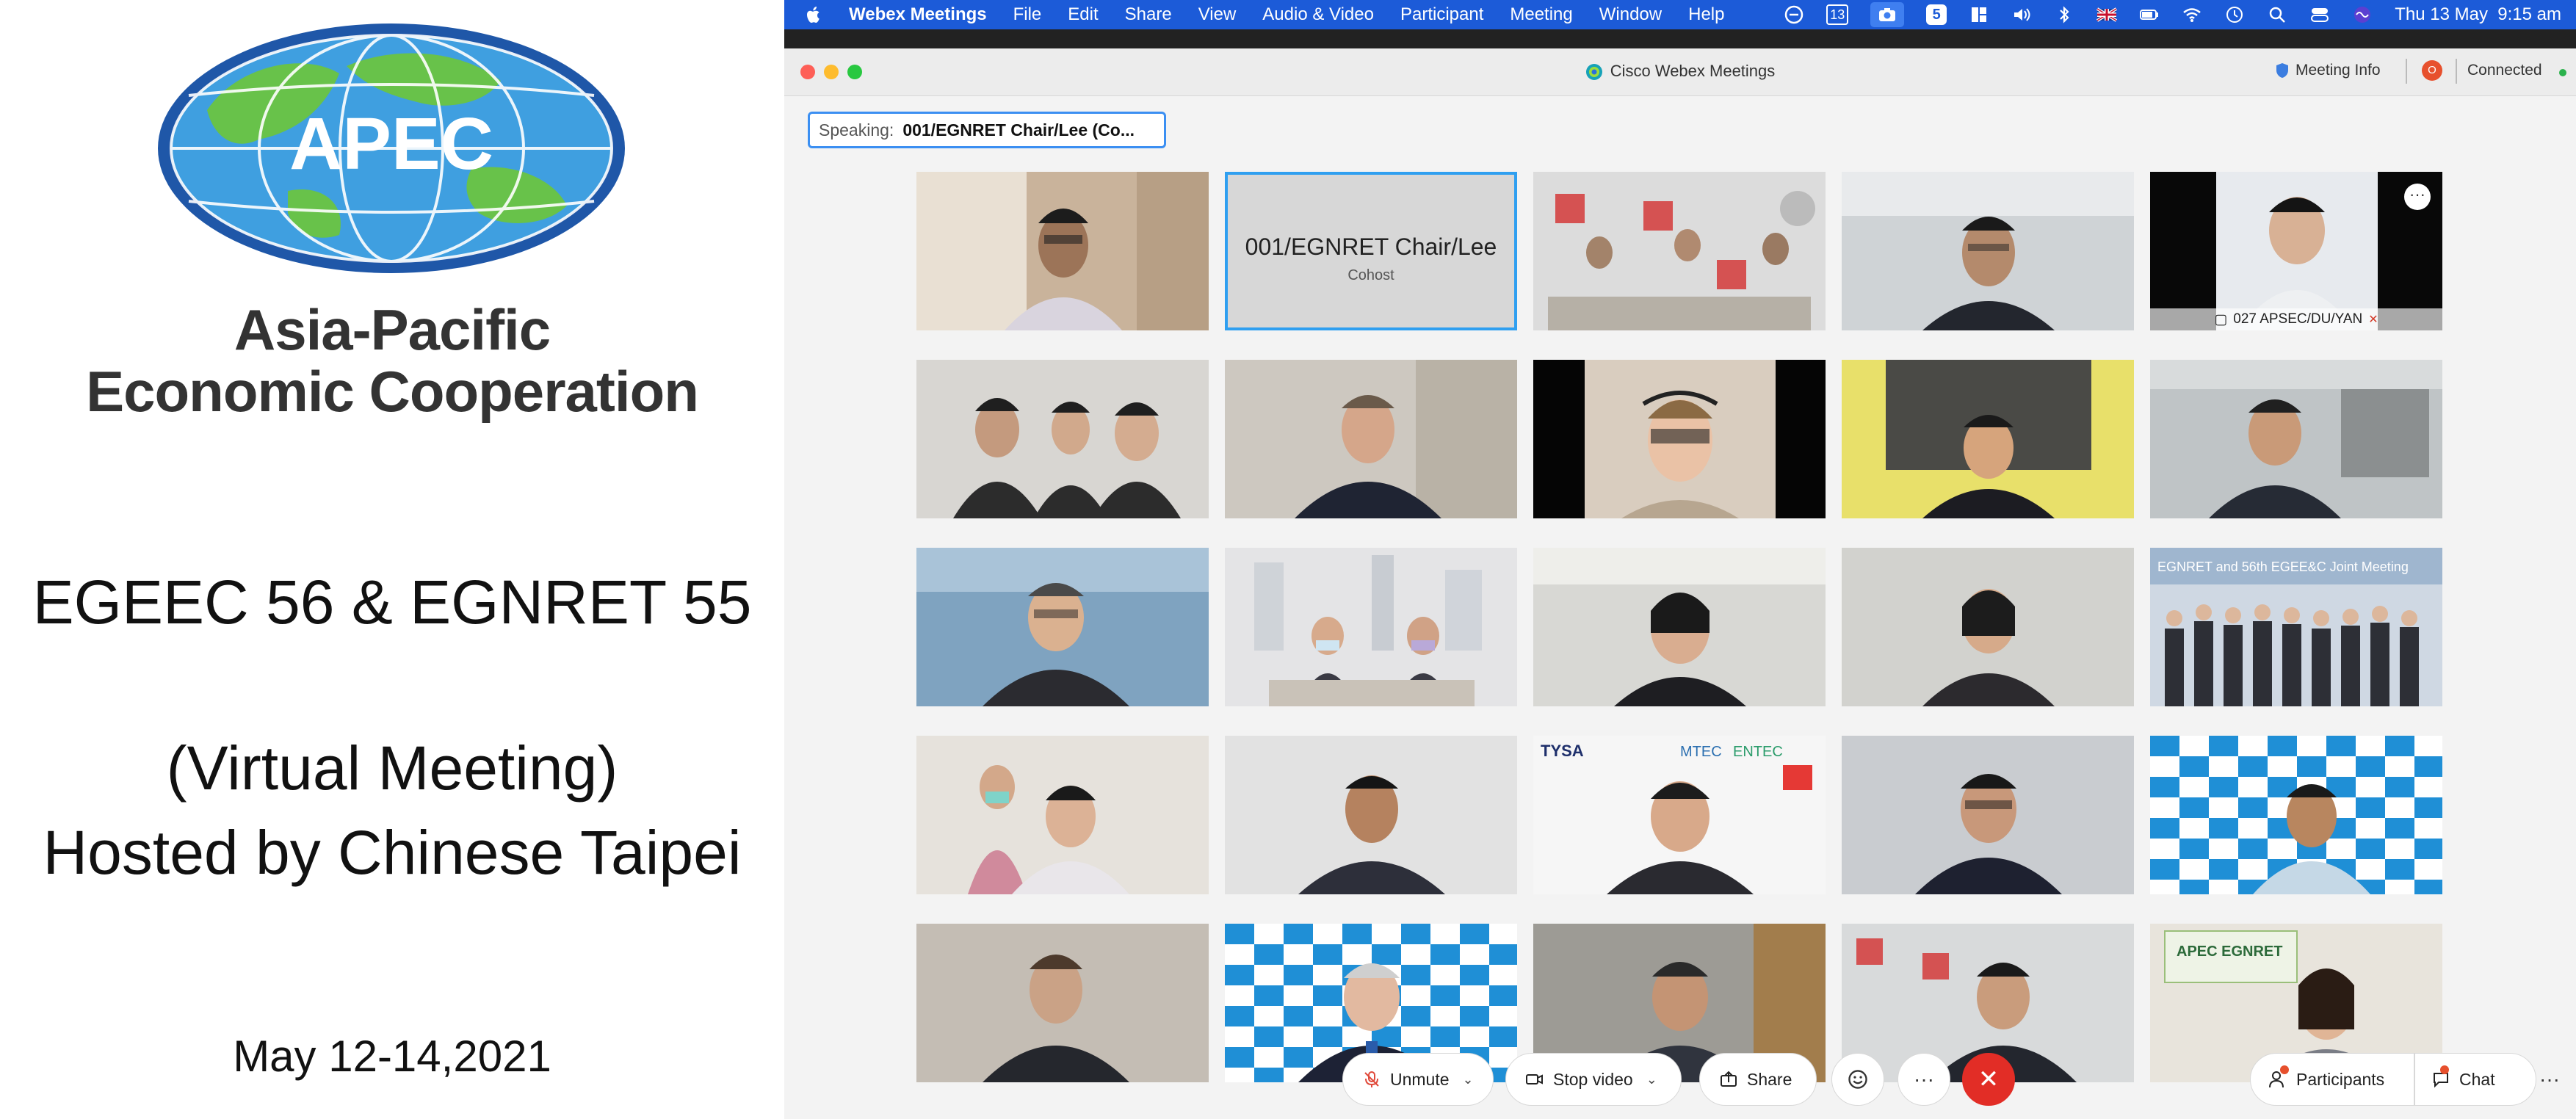 This screenshot has height=1119, width=2576. Describe the element at coordinates (392, 1056) in the screenshot. I see `meeting-dates: May 12-14,2021` at that location.